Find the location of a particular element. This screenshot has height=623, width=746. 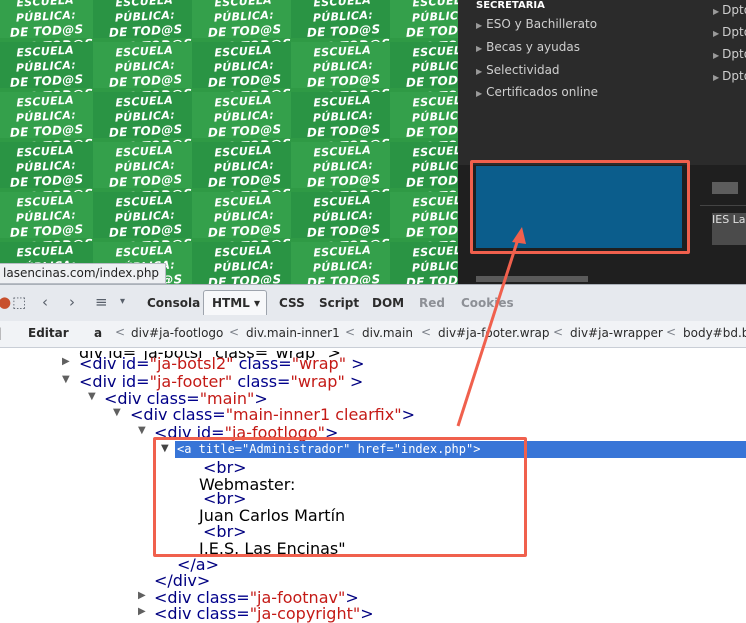

tree-row: <div class="main-inner1 clearfix"> is located at coordinates (272, 414).